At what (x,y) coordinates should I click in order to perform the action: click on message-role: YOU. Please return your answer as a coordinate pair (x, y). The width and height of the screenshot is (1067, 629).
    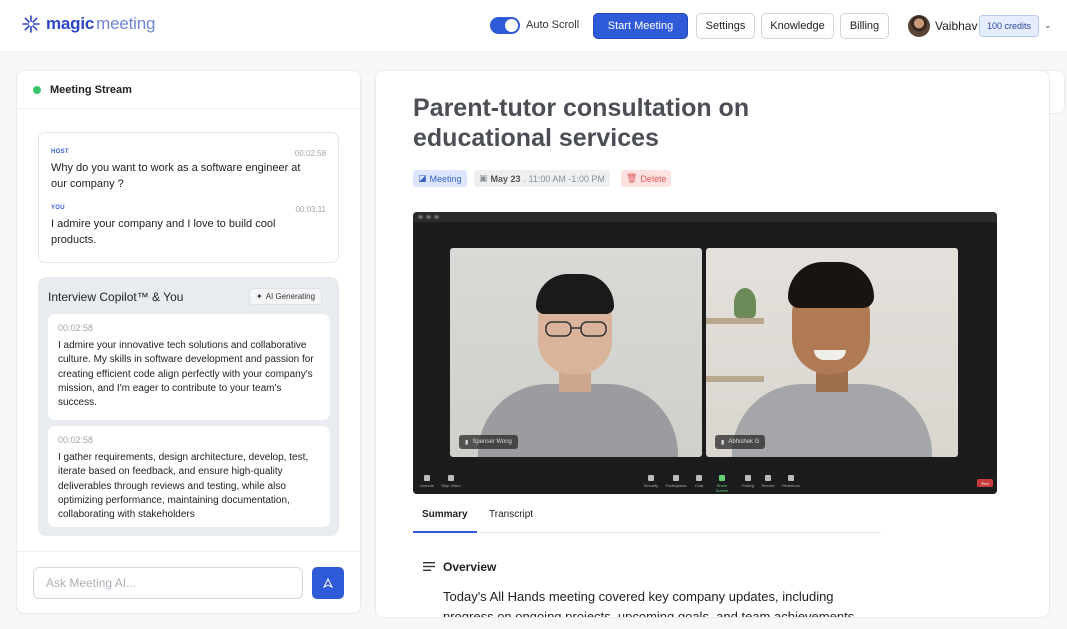
    Looking at the image, I should click on (58, 208).